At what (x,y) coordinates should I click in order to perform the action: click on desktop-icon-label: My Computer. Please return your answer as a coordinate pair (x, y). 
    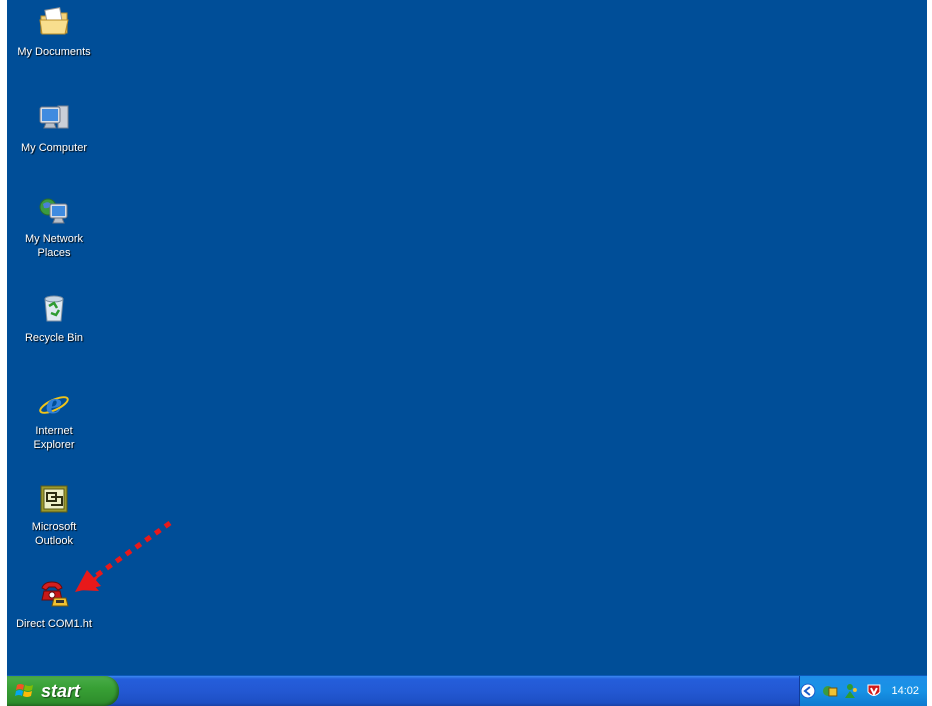
    Looking at the image, I should click on (54, 148).